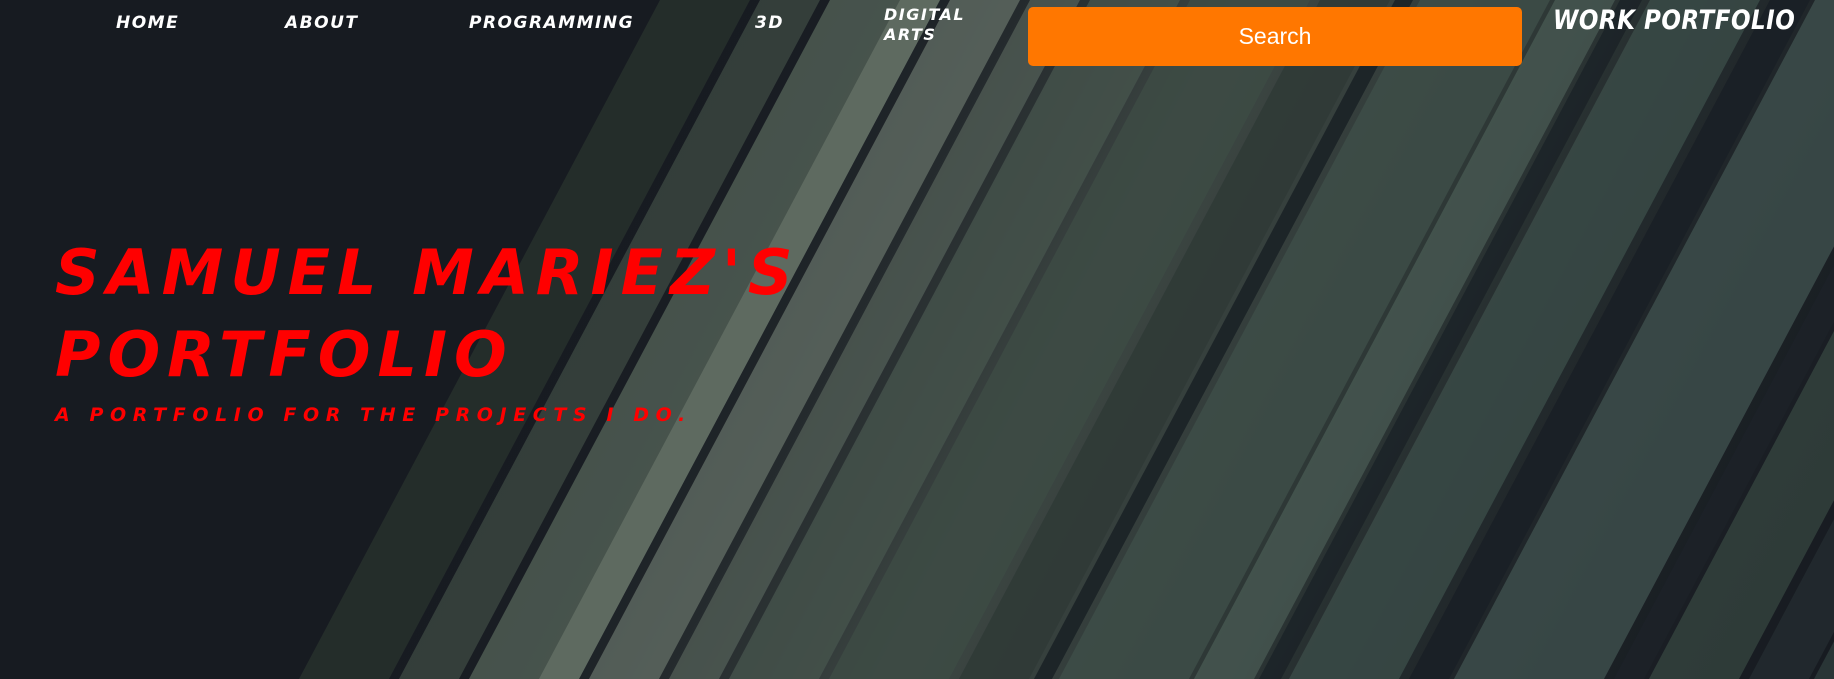  I want to click on work-portfolio-link: WORK PORTFOLIO, so click(1674, 21).